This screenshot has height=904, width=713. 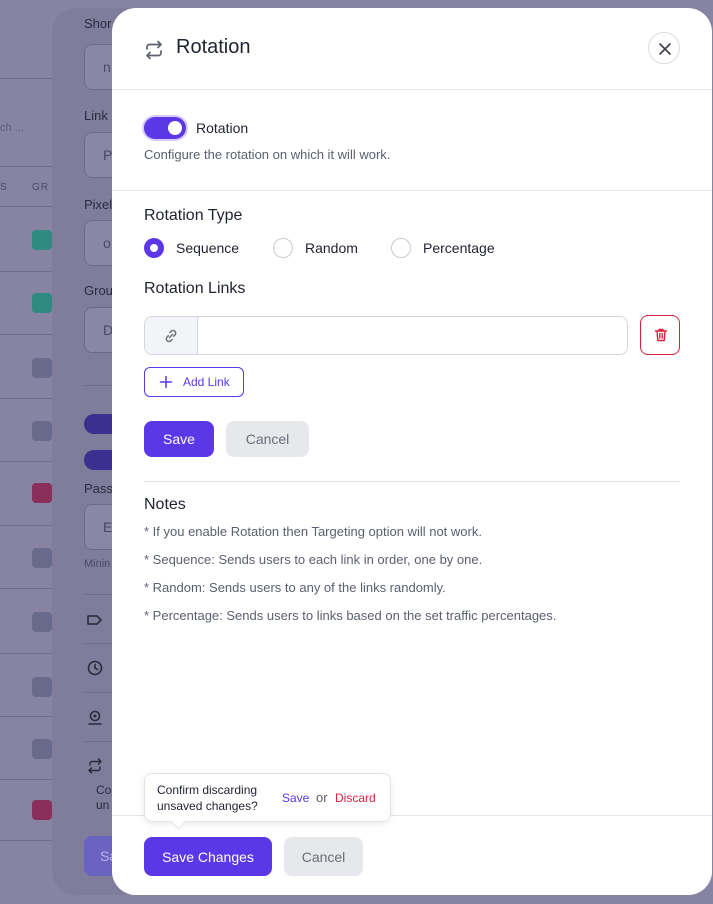 What do you see at coordinates (207, 798) in the screenshot?
I see `tooltip-message: Confirm discarding unsaved changes?` at bounding box center [207, 798].